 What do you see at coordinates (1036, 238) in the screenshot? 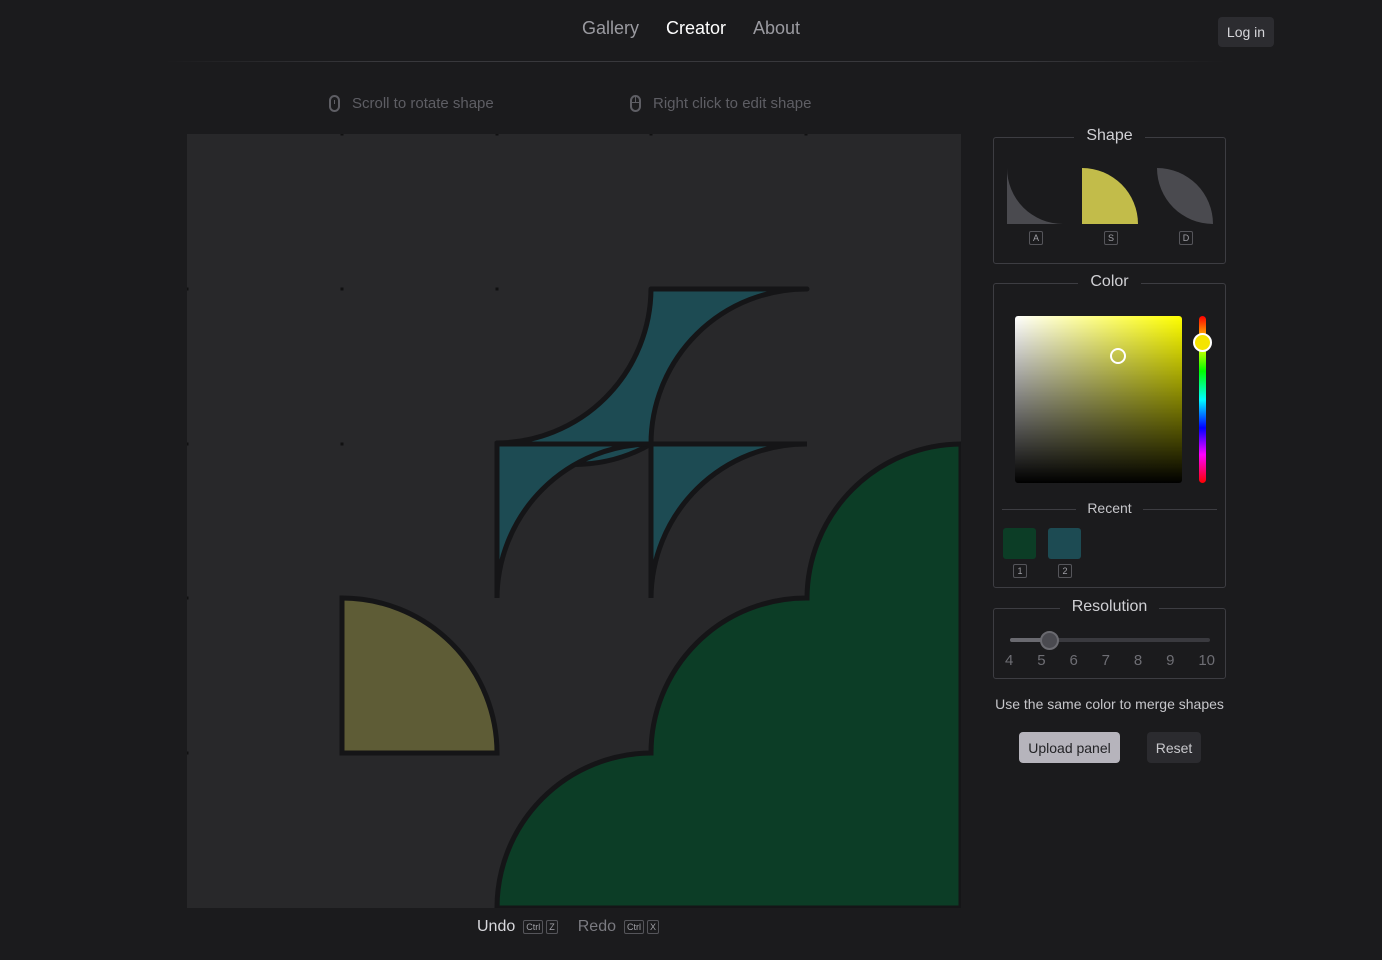
I see `shape-key-a: A` at bounding box center [1036, 238].